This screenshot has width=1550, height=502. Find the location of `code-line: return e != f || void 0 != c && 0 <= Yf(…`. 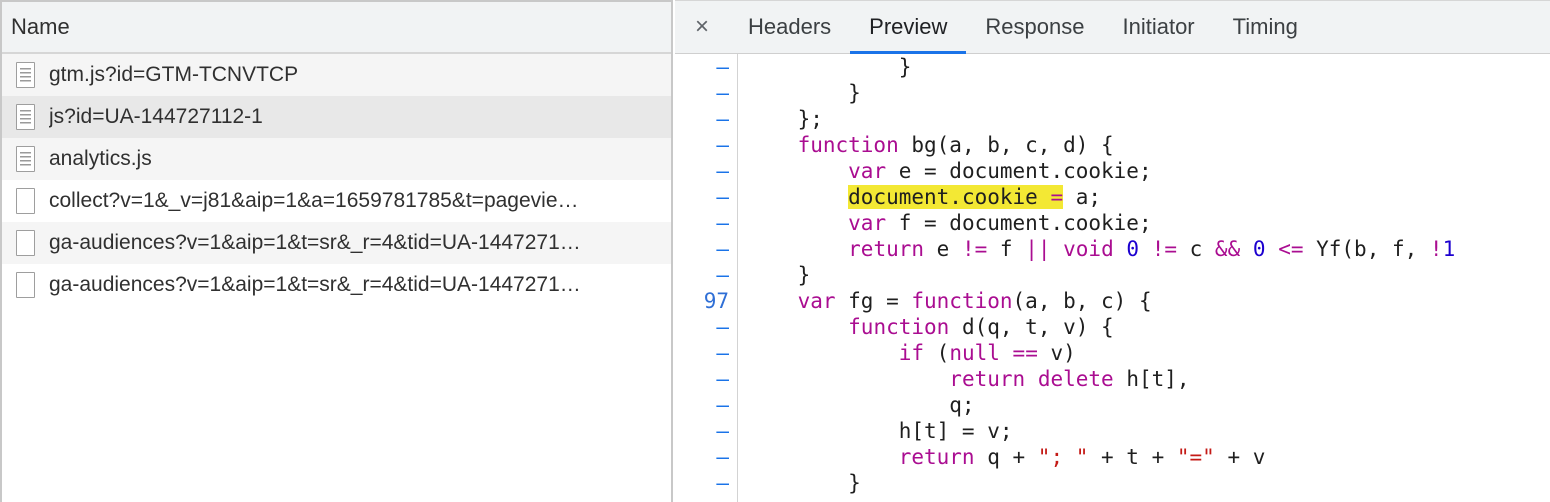

code-line: return e != f || void 0 != c && 0 <= Yf(… is located at coordinates (1152, 249).